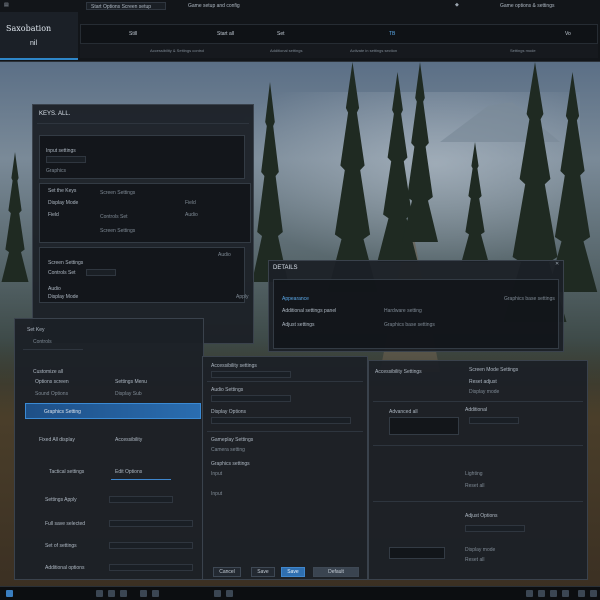 The width and height of the screenshot is (600, 600). I want to click on subtab-1: Accessibility & Settings control, so click(177, 50).